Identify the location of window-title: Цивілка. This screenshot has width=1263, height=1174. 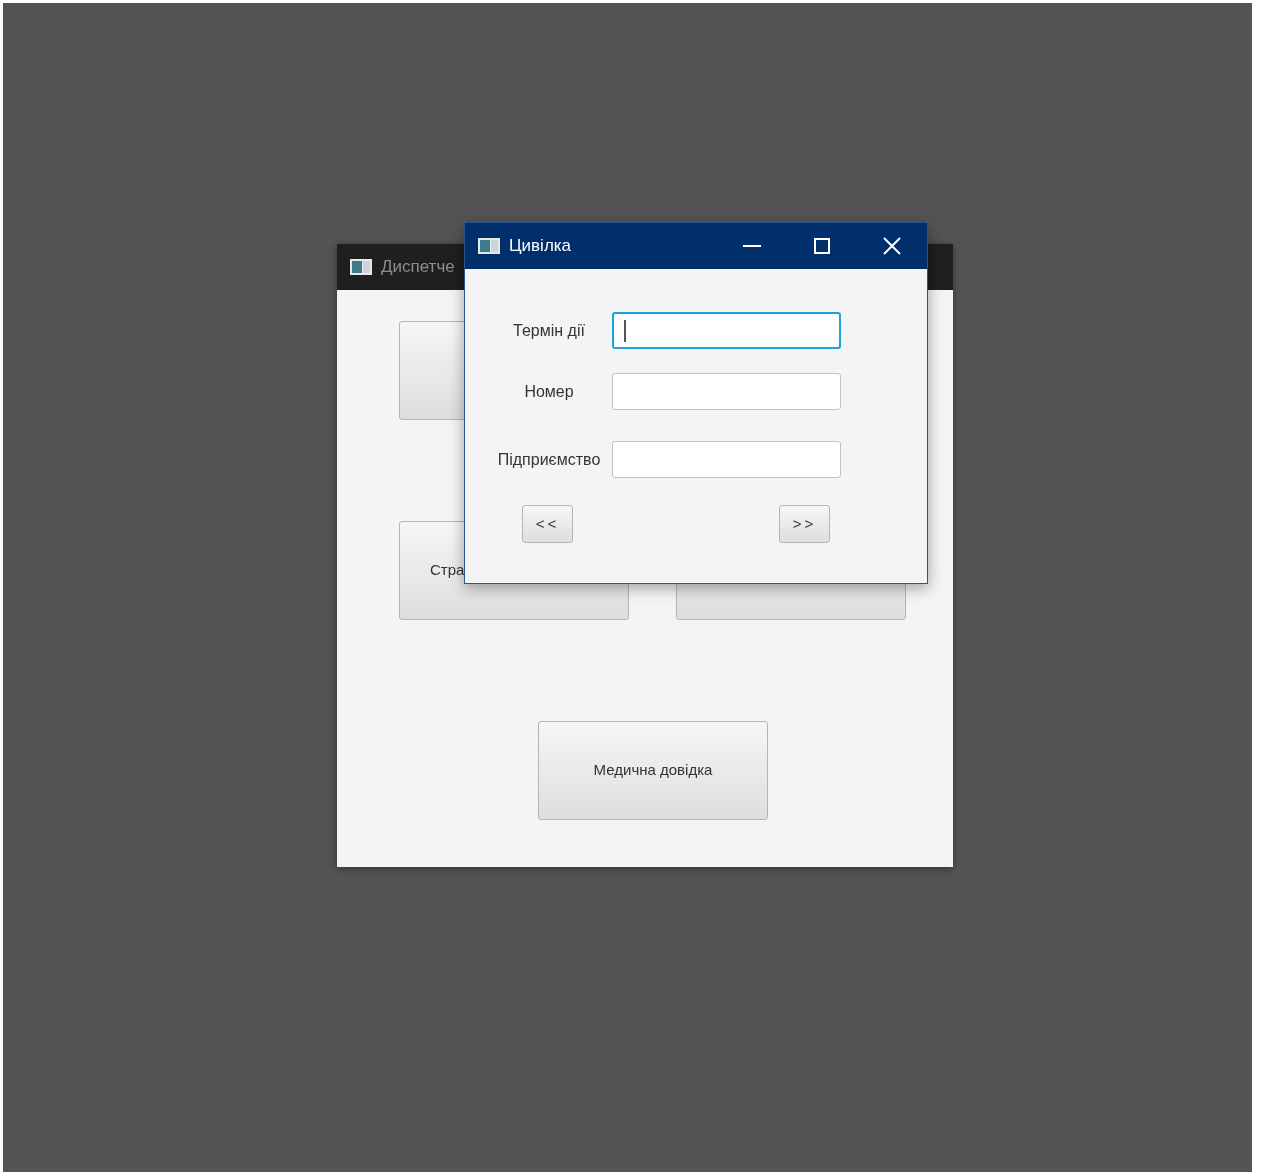
(540, 246).